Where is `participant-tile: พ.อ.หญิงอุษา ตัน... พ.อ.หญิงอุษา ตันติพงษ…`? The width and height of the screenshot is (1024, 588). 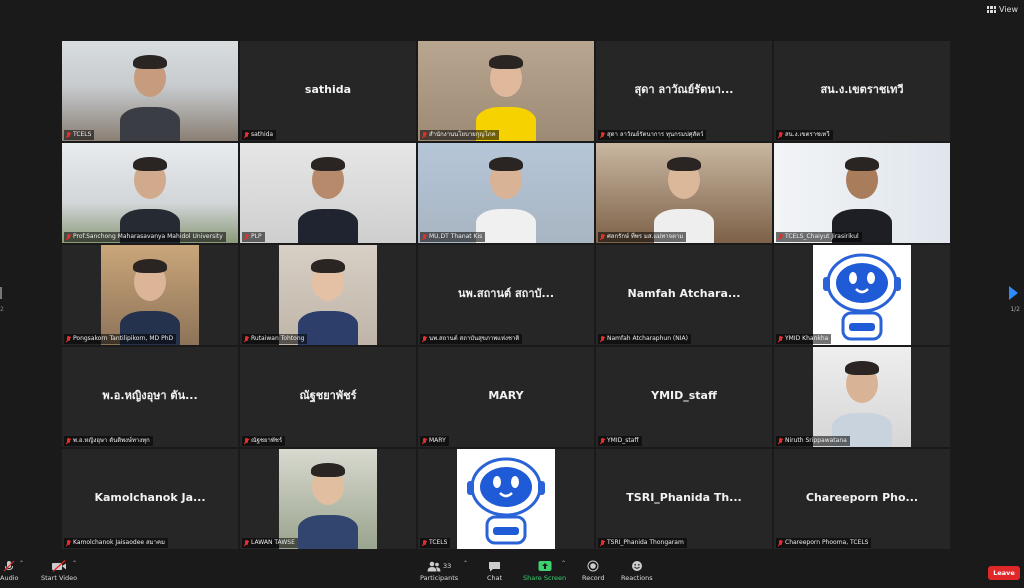 participant-tile: พ.อ.หญิงอุษา ตัน... พ.อ.หญิงอุษา ตันติพงษ… is located at coordinates (150, 397).